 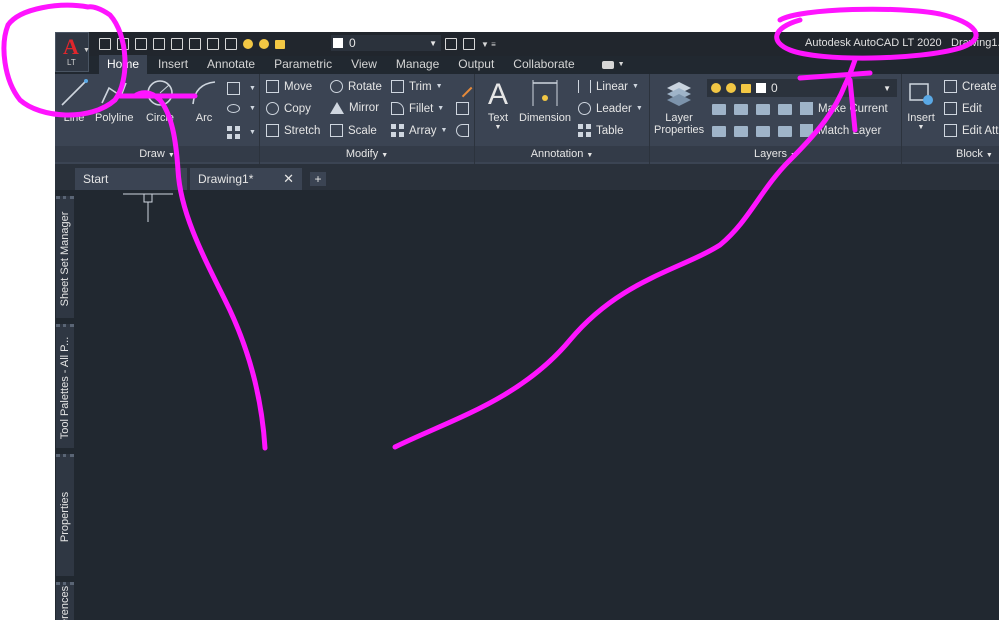 I want to click on trim-button: Trim ▼, so click(x=417, y=86).